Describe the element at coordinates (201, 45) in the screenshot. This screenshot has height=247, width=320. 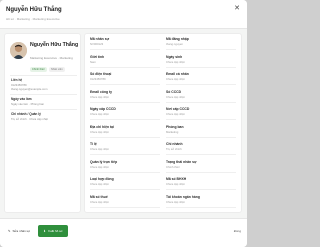
I see `detail-field: Mã đăng nhập thang.nguyen` at that location.